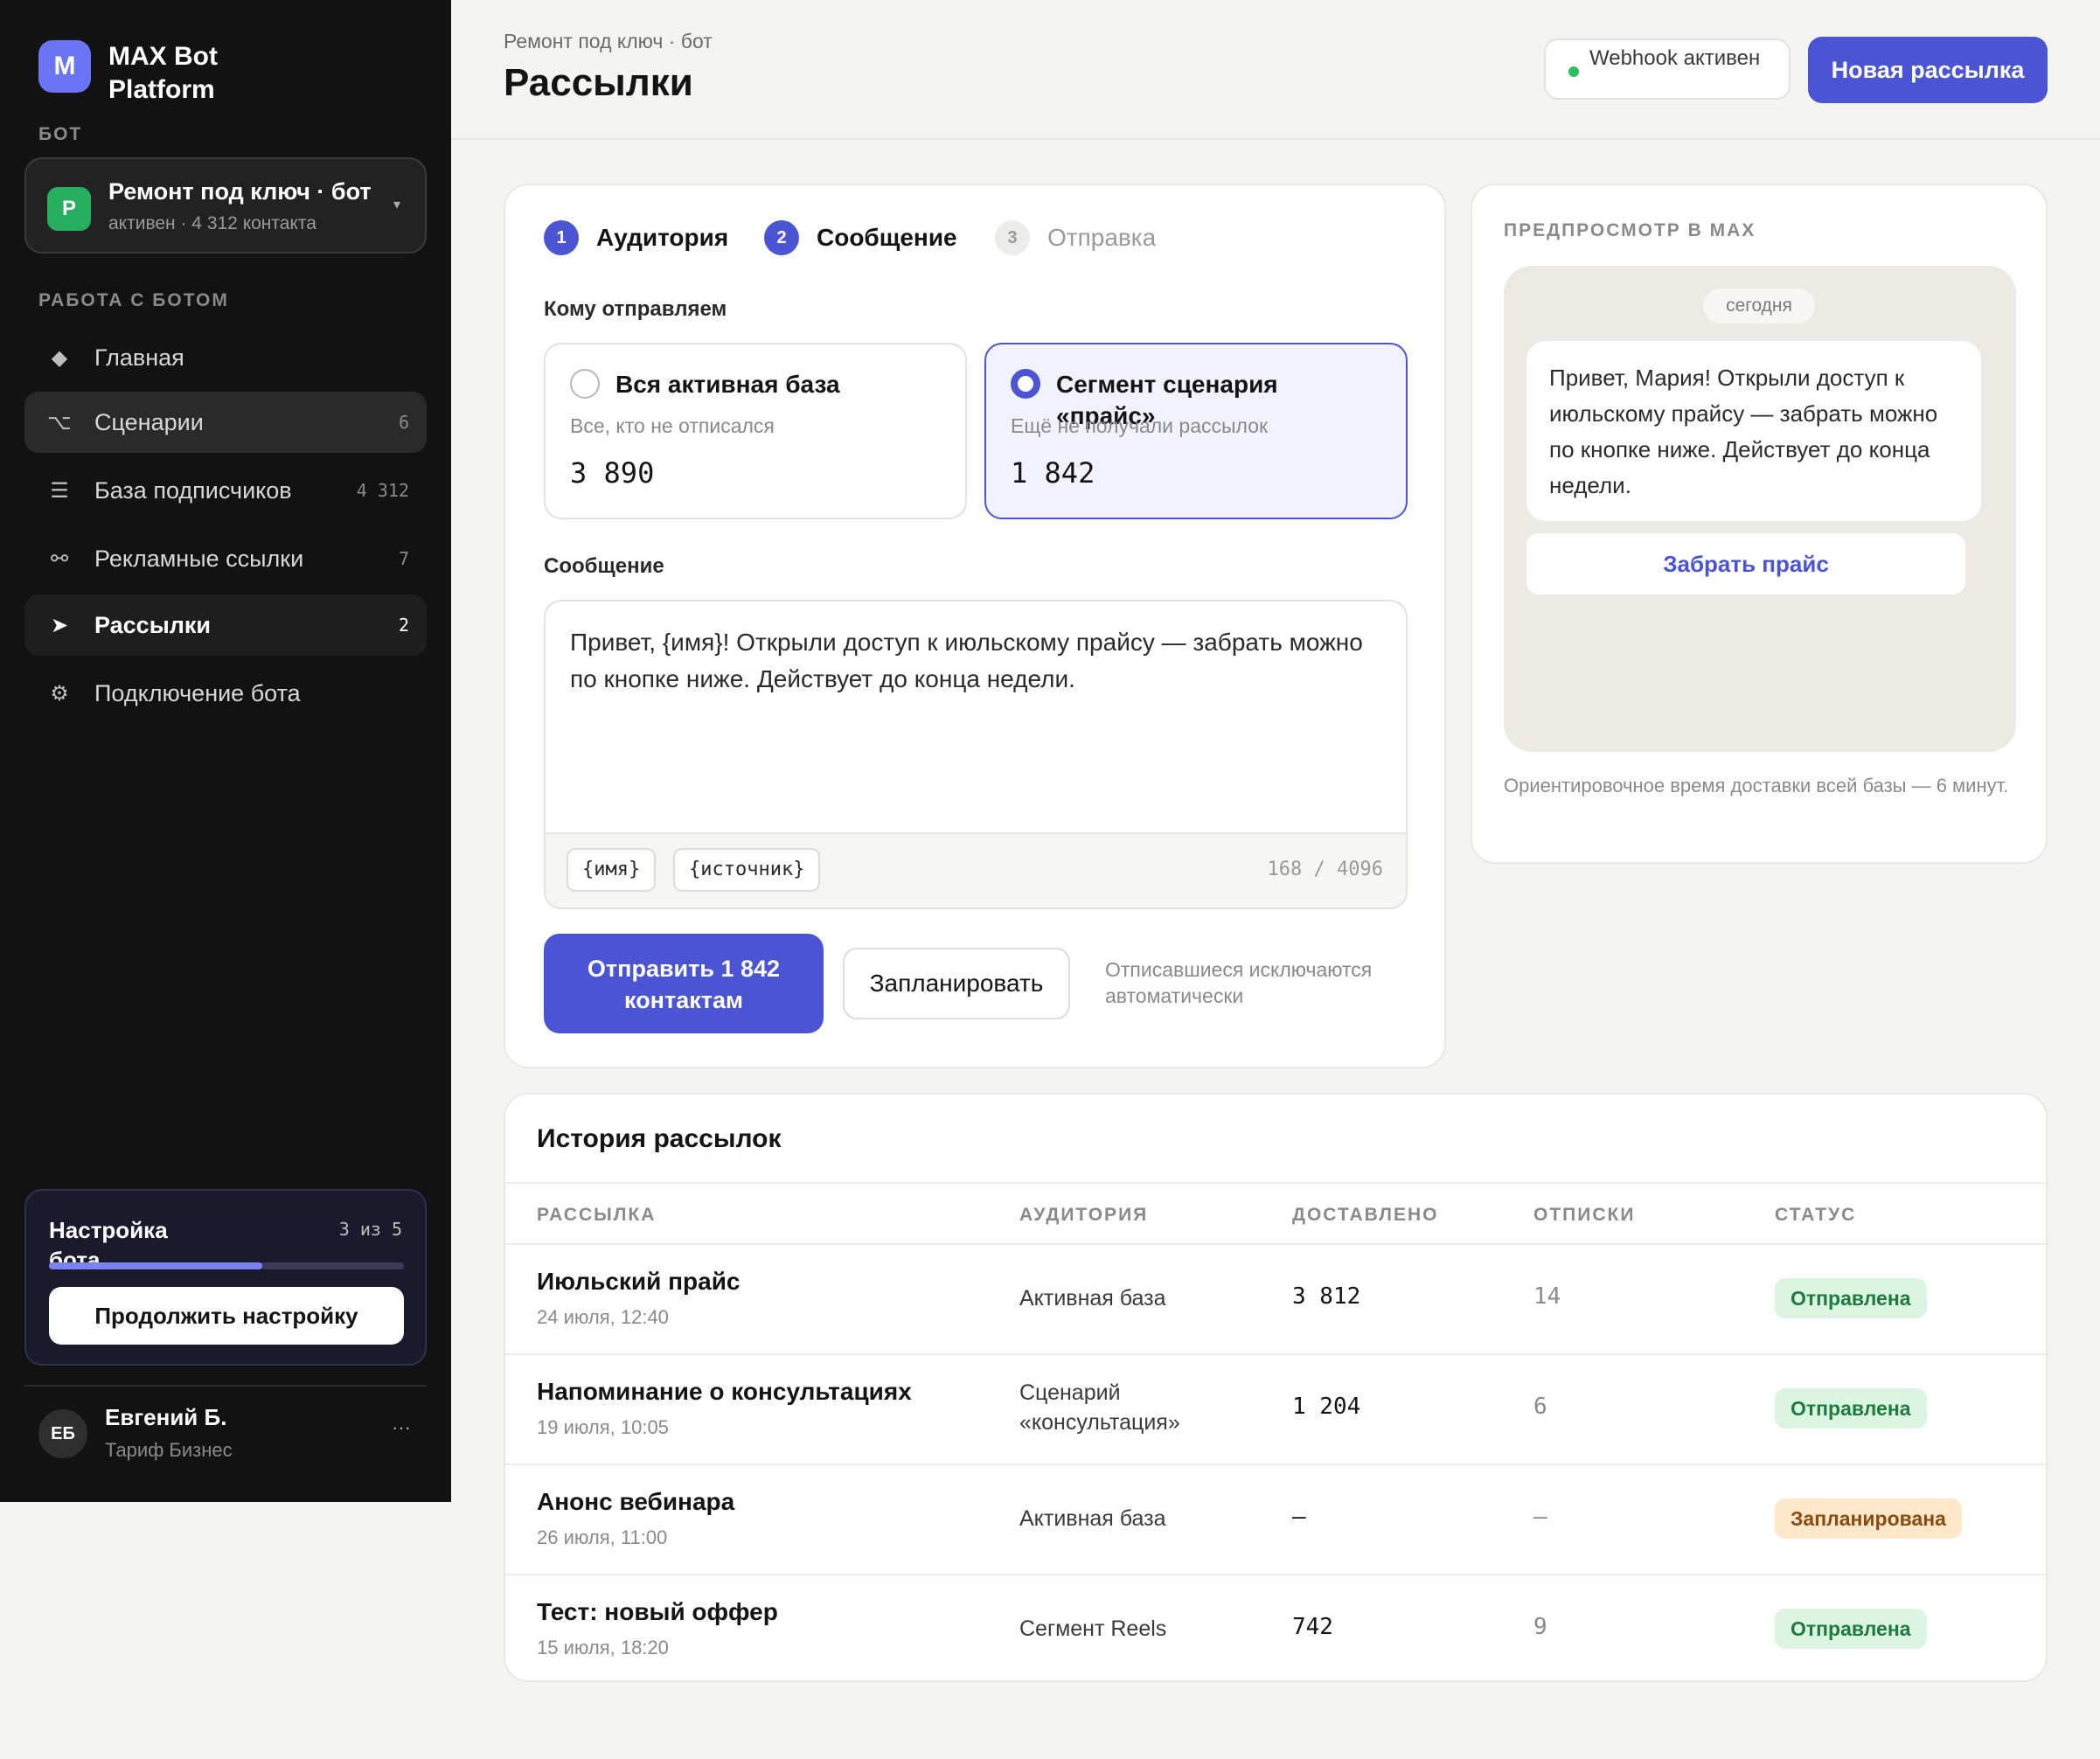  I want to click on history-title: История рассылок, so click(659, 1138).